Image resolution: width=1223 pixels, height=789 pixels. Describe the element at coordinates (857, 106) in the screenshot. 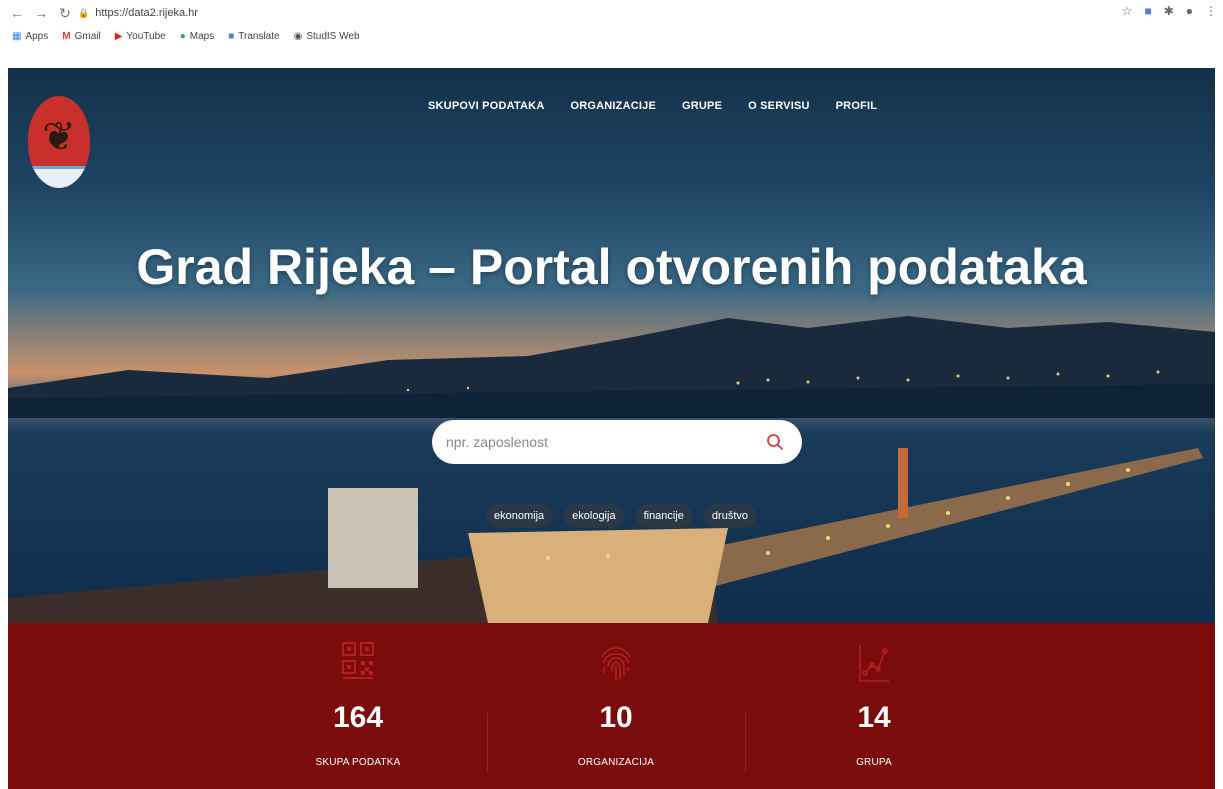

I see `nav-profil: PROFIL` at that location.